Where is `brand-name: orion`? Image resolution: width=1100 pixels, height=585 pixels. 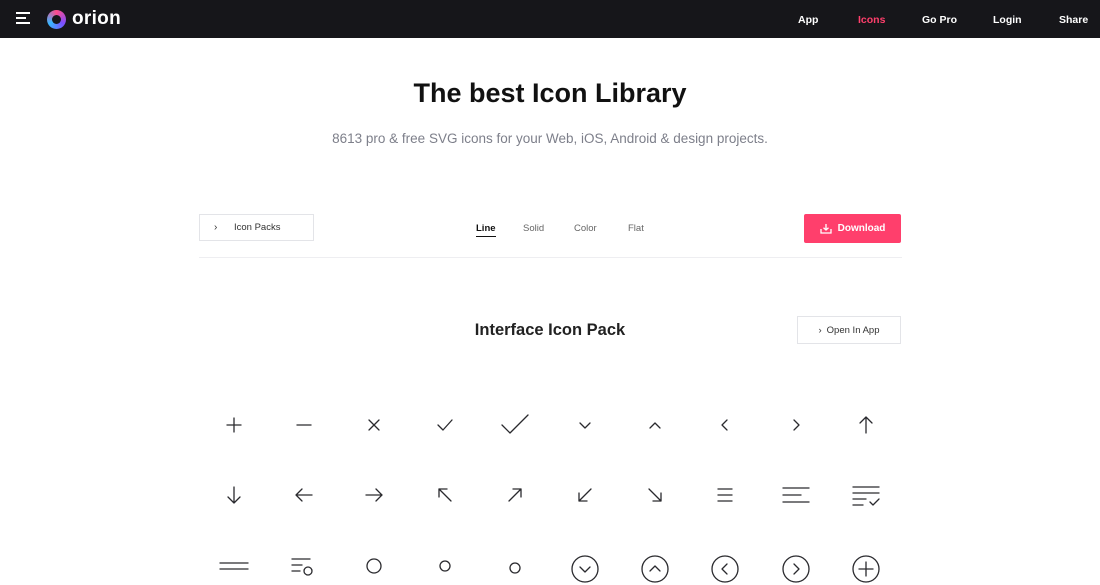 brand-name: orion is located at coordinates (96, 18).